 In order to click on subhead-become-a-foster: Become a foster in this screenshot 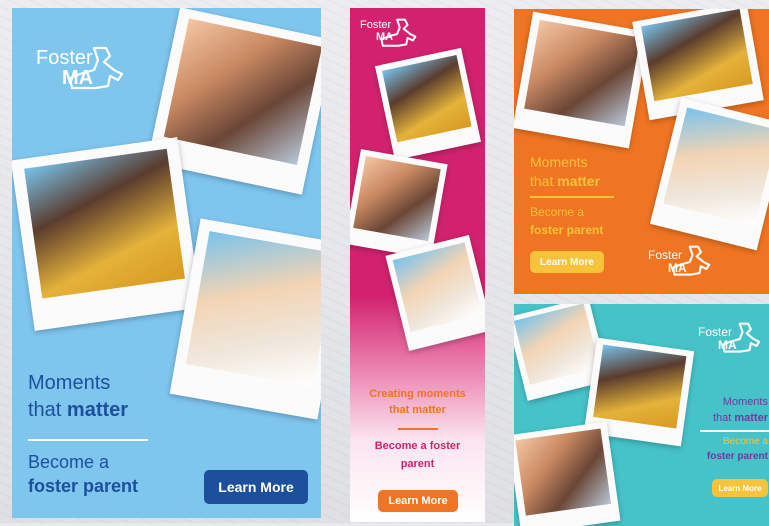, I will do `click(417, 446)`.